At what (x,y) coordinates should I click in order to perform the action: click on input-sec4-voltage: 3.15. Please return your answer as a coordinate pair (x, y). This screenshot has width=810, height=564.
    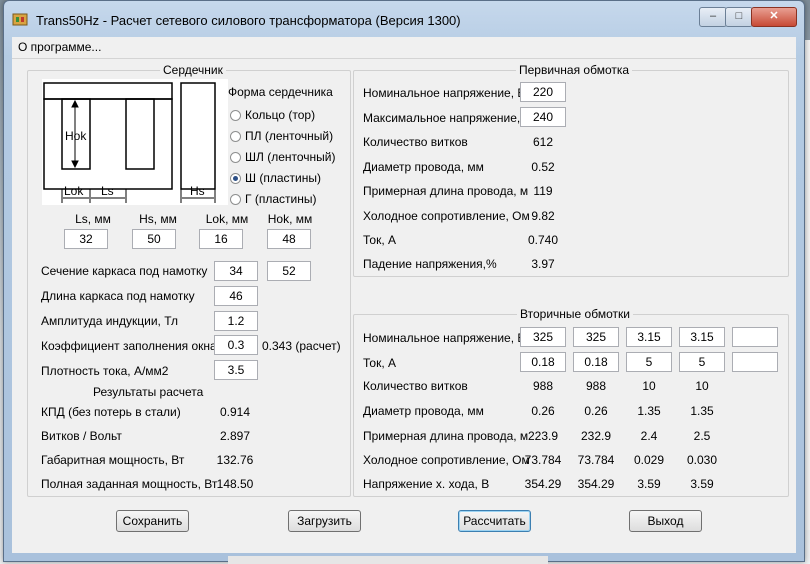
    Looking at the image, I should click on (702, 337).